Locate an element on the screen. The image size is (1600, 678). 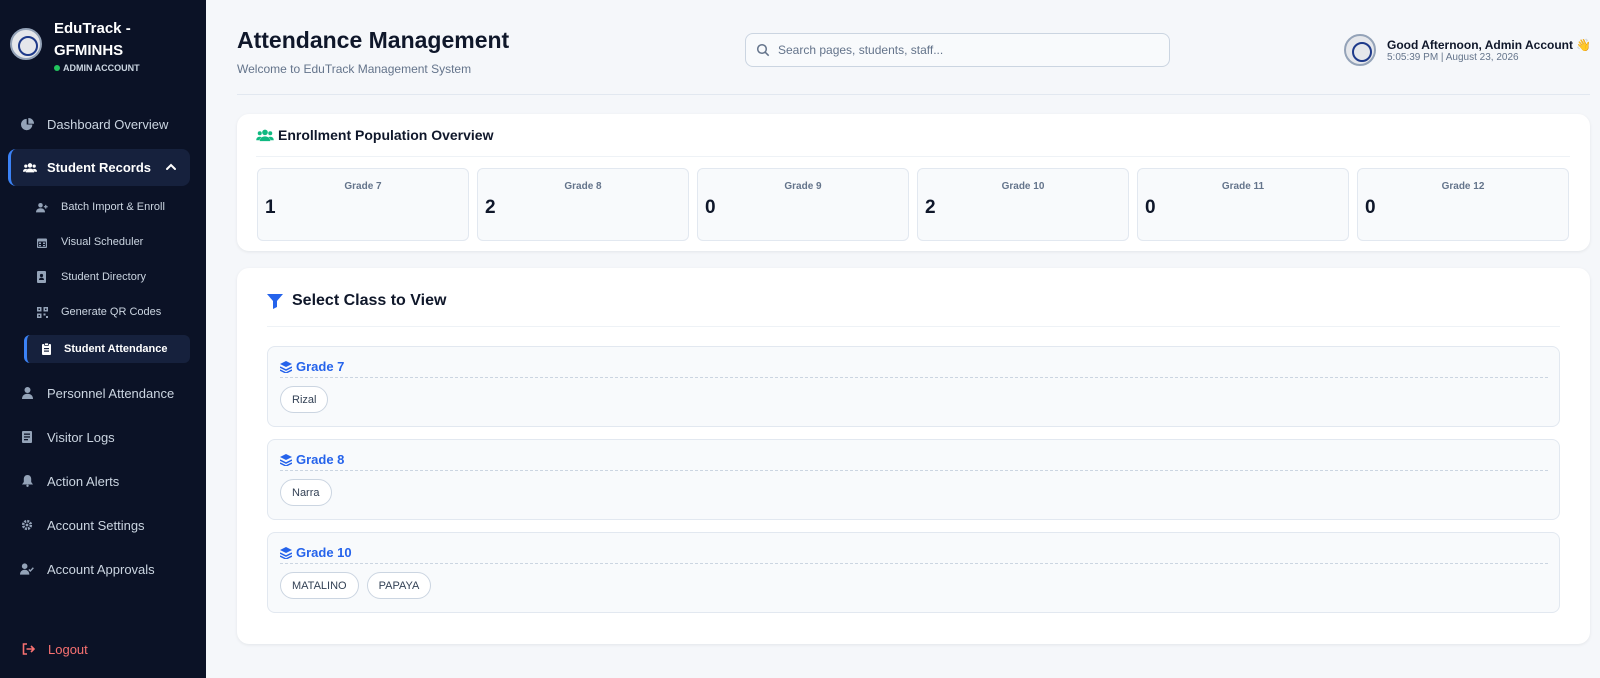
grade-label: Grade 12 is located at coordinates (1463, 186).